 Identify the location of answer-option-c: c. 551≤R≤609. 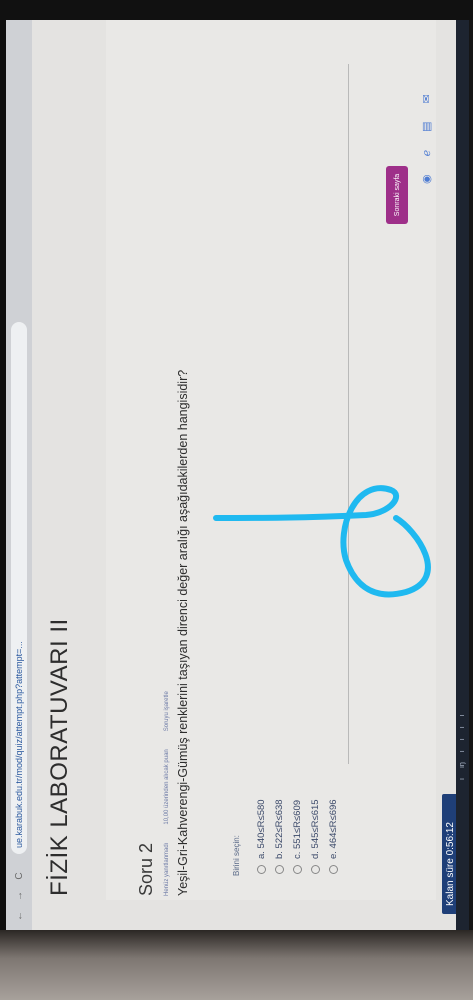
(297, 836).